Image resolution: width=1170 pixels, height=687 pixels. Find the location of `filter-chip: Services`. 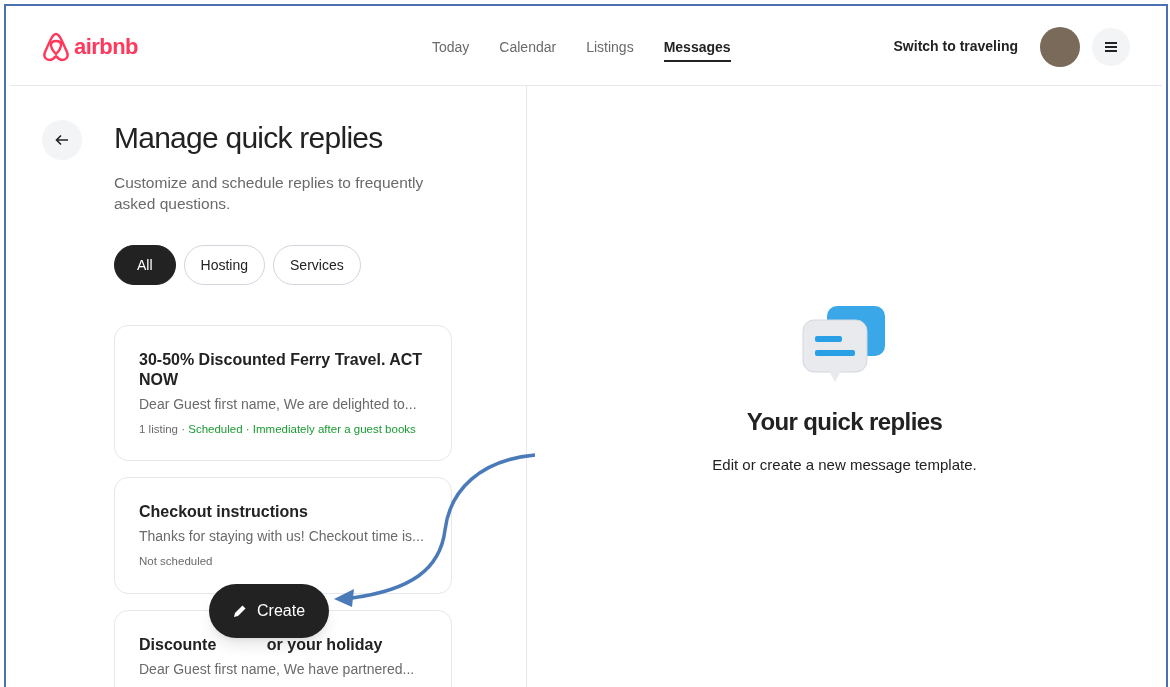

filter-chip: Services is located at coordinates (317, 265).